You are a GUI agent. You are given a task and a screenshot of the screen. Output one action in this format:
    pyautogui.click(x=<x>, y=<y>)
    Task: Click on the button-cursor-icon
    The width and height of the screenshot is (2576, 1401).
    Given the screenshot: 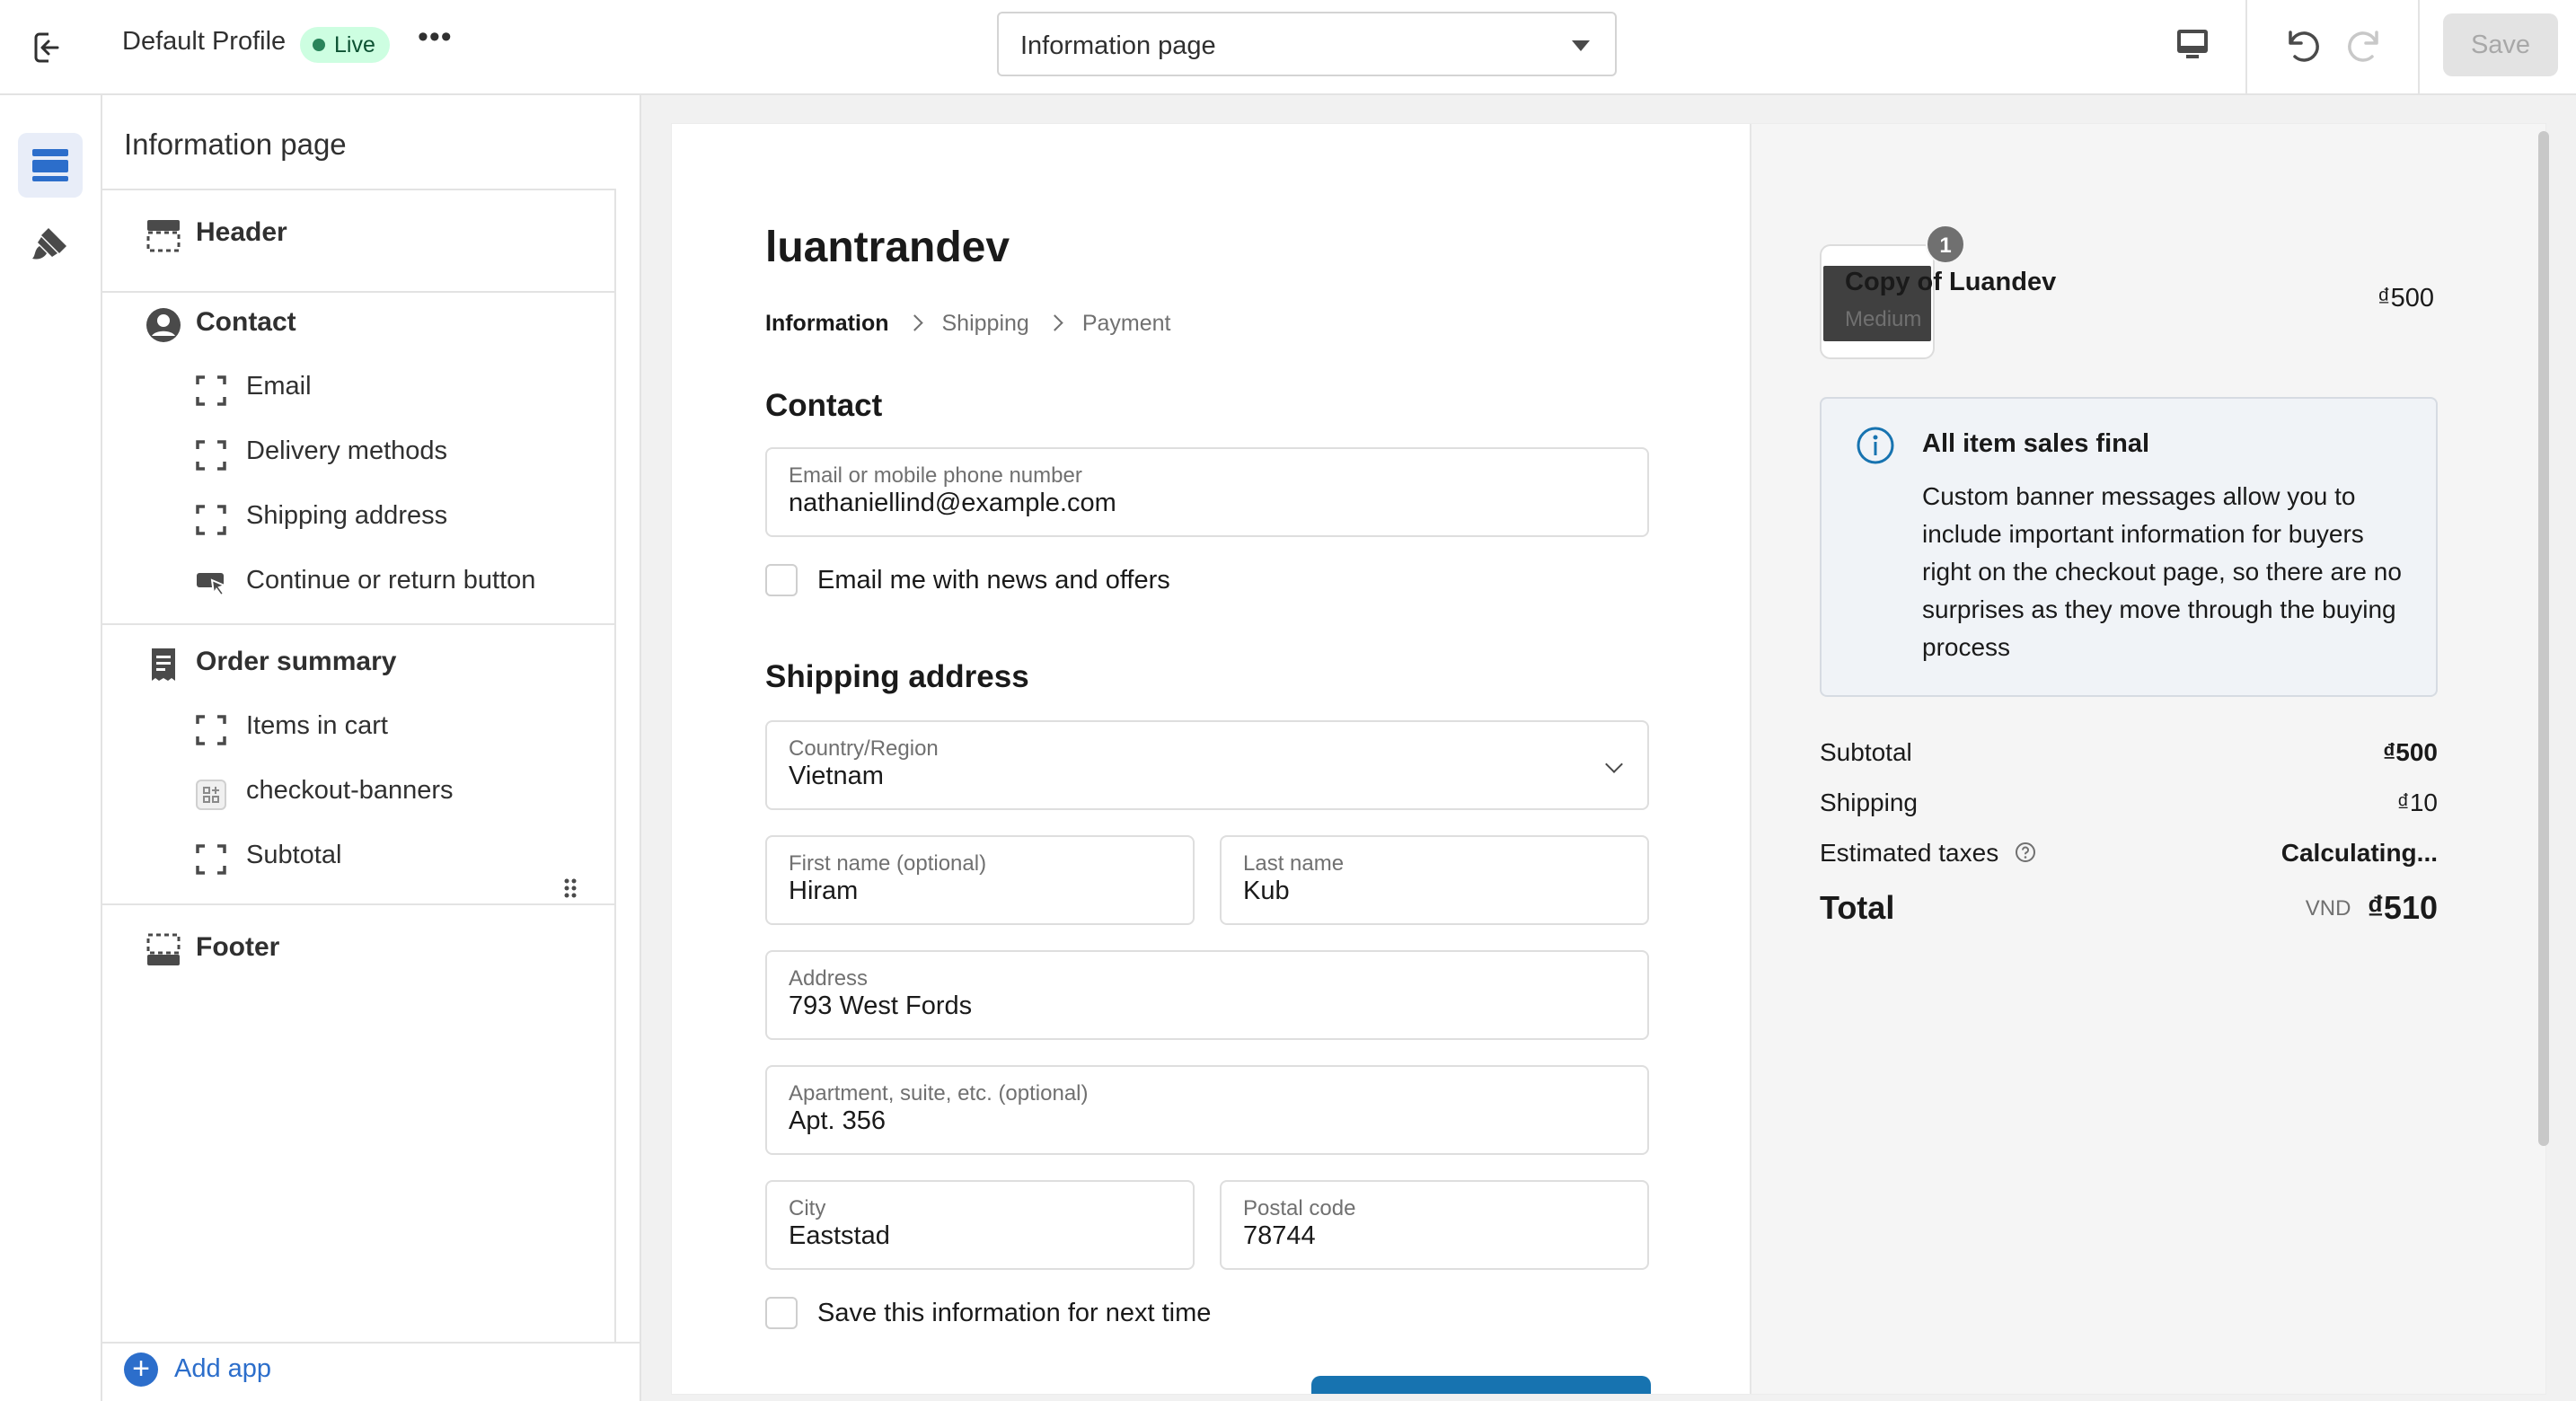 What is the action you would take?
    pyautogui.click(x=212, y=585)
    